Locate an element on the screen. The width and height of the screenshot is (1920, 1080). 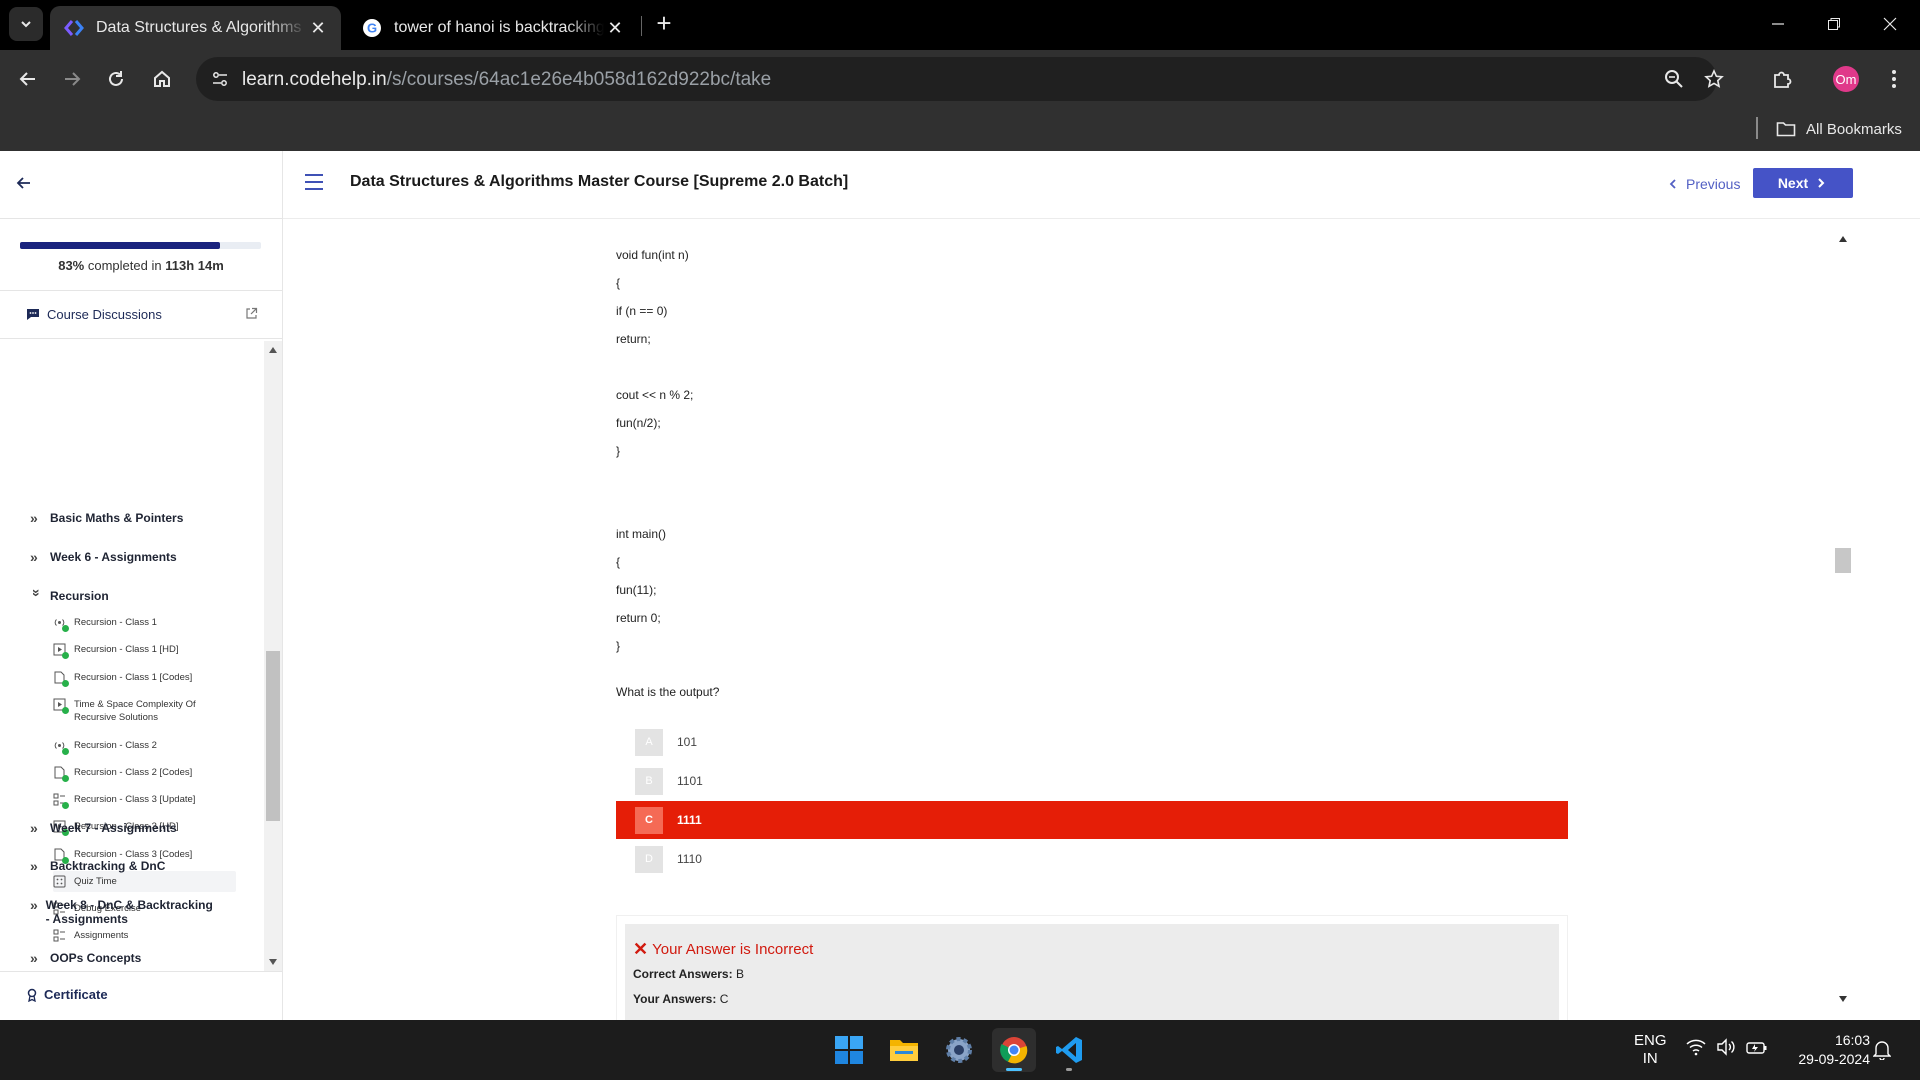
windows-start-icon is located at coordinates (849, 1050).